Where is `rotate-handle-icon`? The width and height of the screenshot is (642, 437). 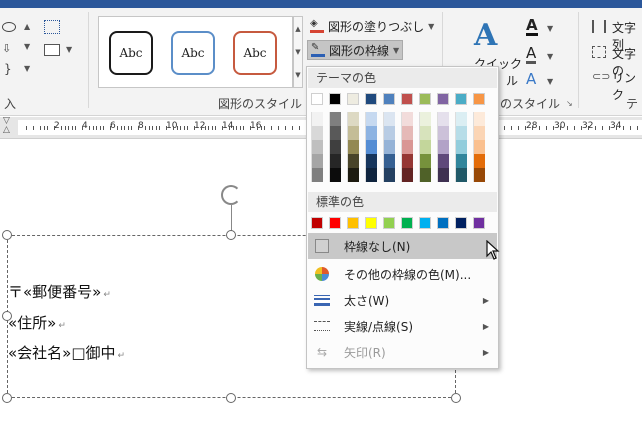 rotate-handle-icon is located at coordinates (231, 195).